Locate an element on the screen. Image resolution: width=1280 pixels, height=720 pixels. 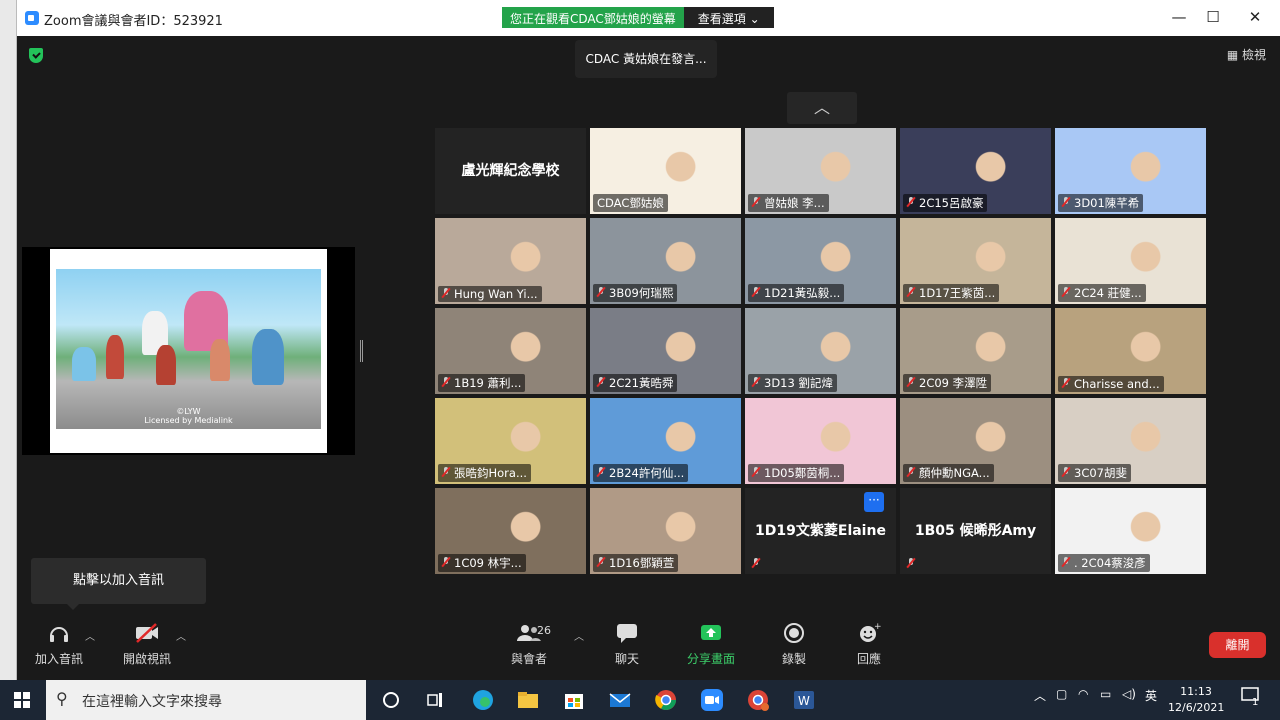
shared-slide-image: ©LYW Licensed by Medialink is located at coordinates (188, 349).